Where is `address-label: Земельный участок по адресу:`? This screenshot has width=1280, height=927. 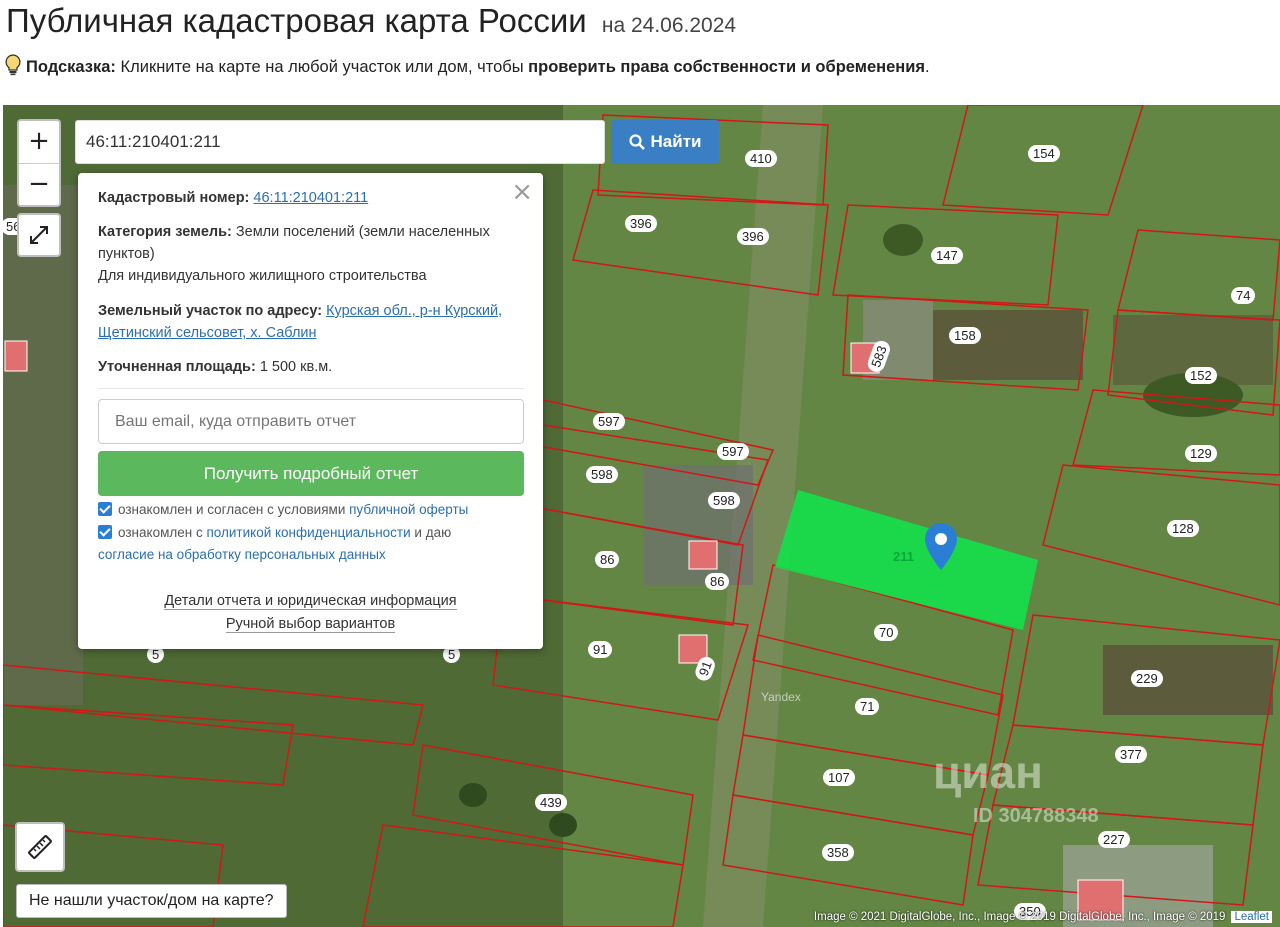
address-label: Земельный участок по адресу: is located at coordinates (210, 311).